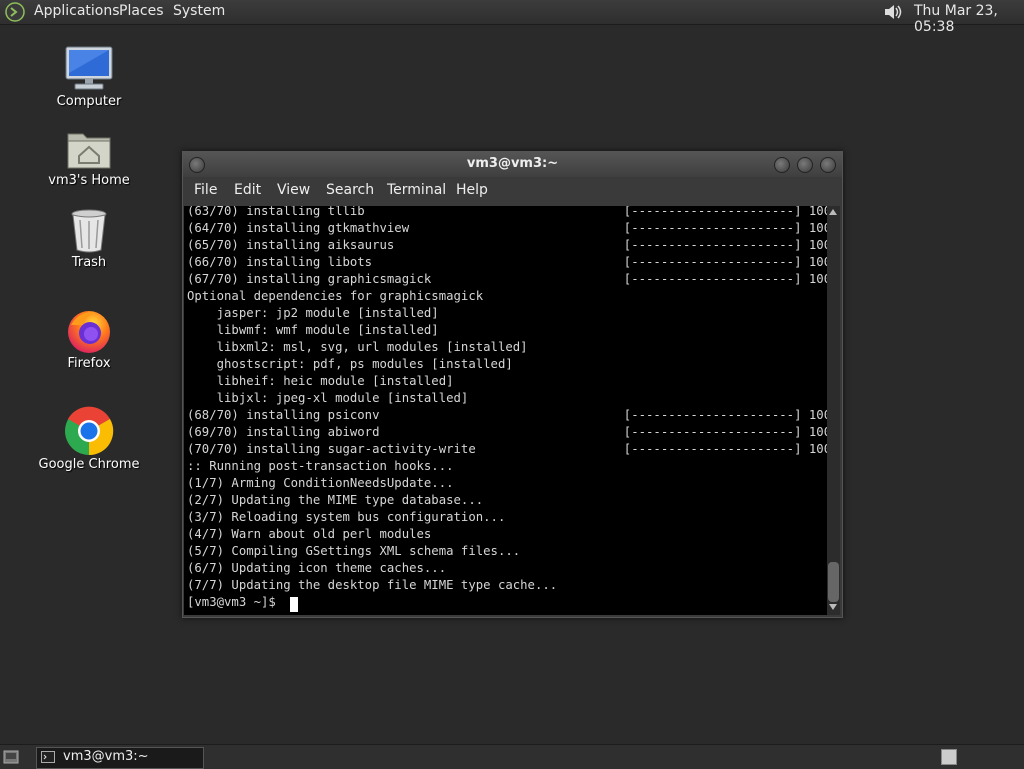 The height and width of the screenshot is (769, 1024). Describe the element at coordinates (89, 262) in the screenshot. I see `desktop-icon-label: Trash` at that location.